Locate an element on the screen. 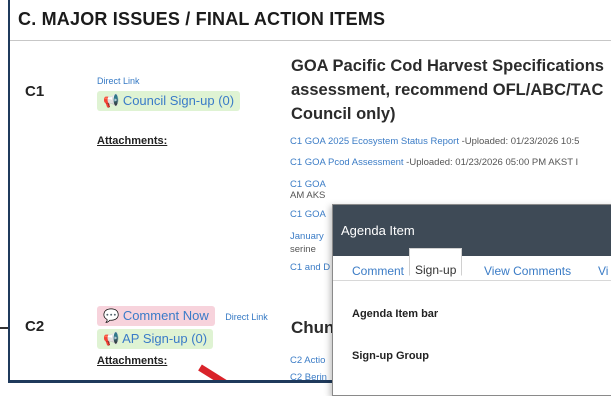  c2-signup-label: AP Sign-up (0) is located at coordinates (165, 338).